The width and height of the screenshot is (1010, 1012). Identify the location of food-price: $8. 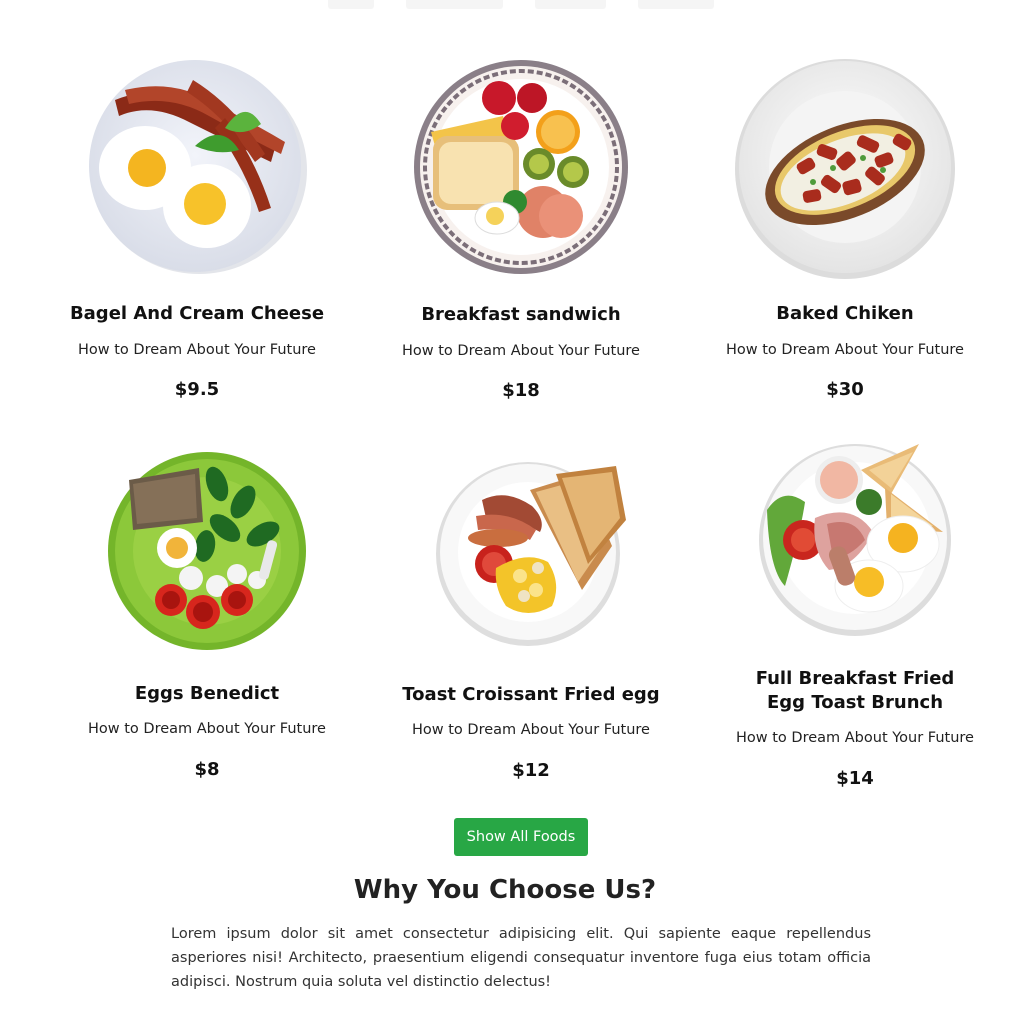
(207, 769).